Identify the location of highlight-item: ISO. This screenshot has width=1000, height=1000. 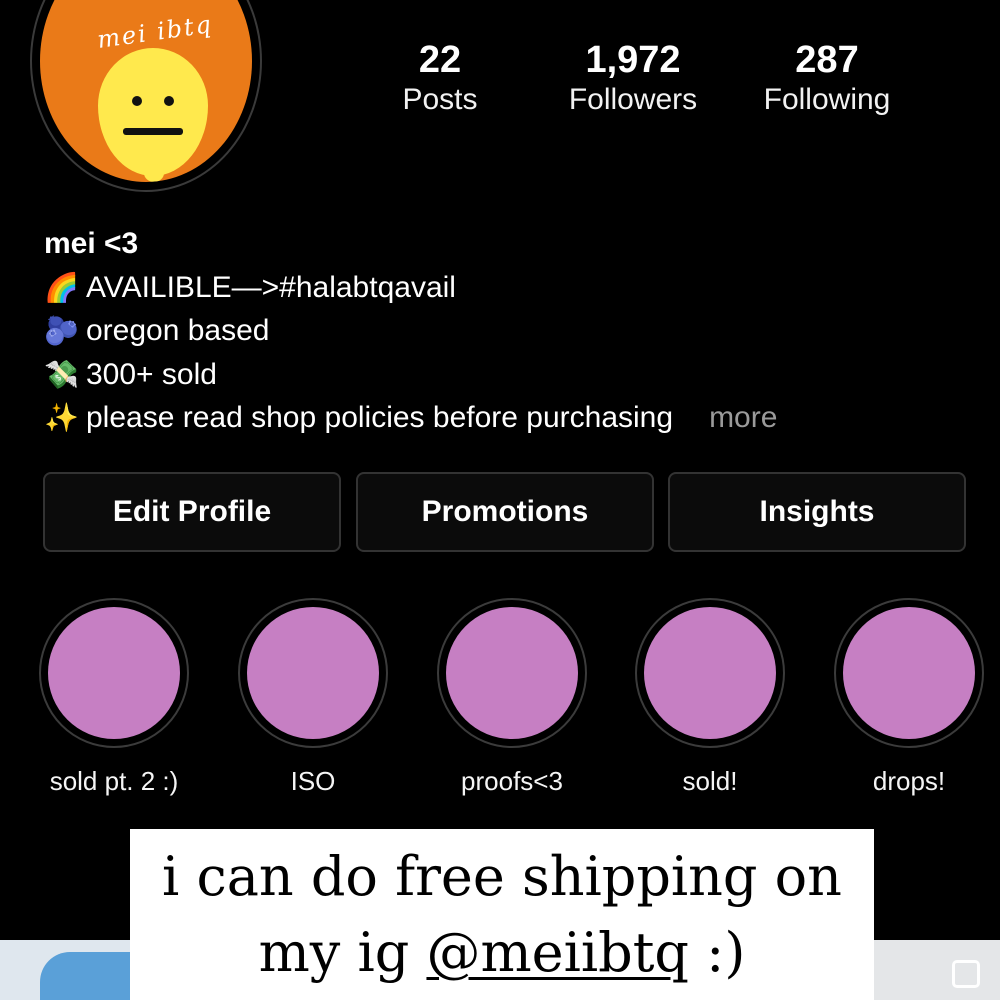
(313, 697).